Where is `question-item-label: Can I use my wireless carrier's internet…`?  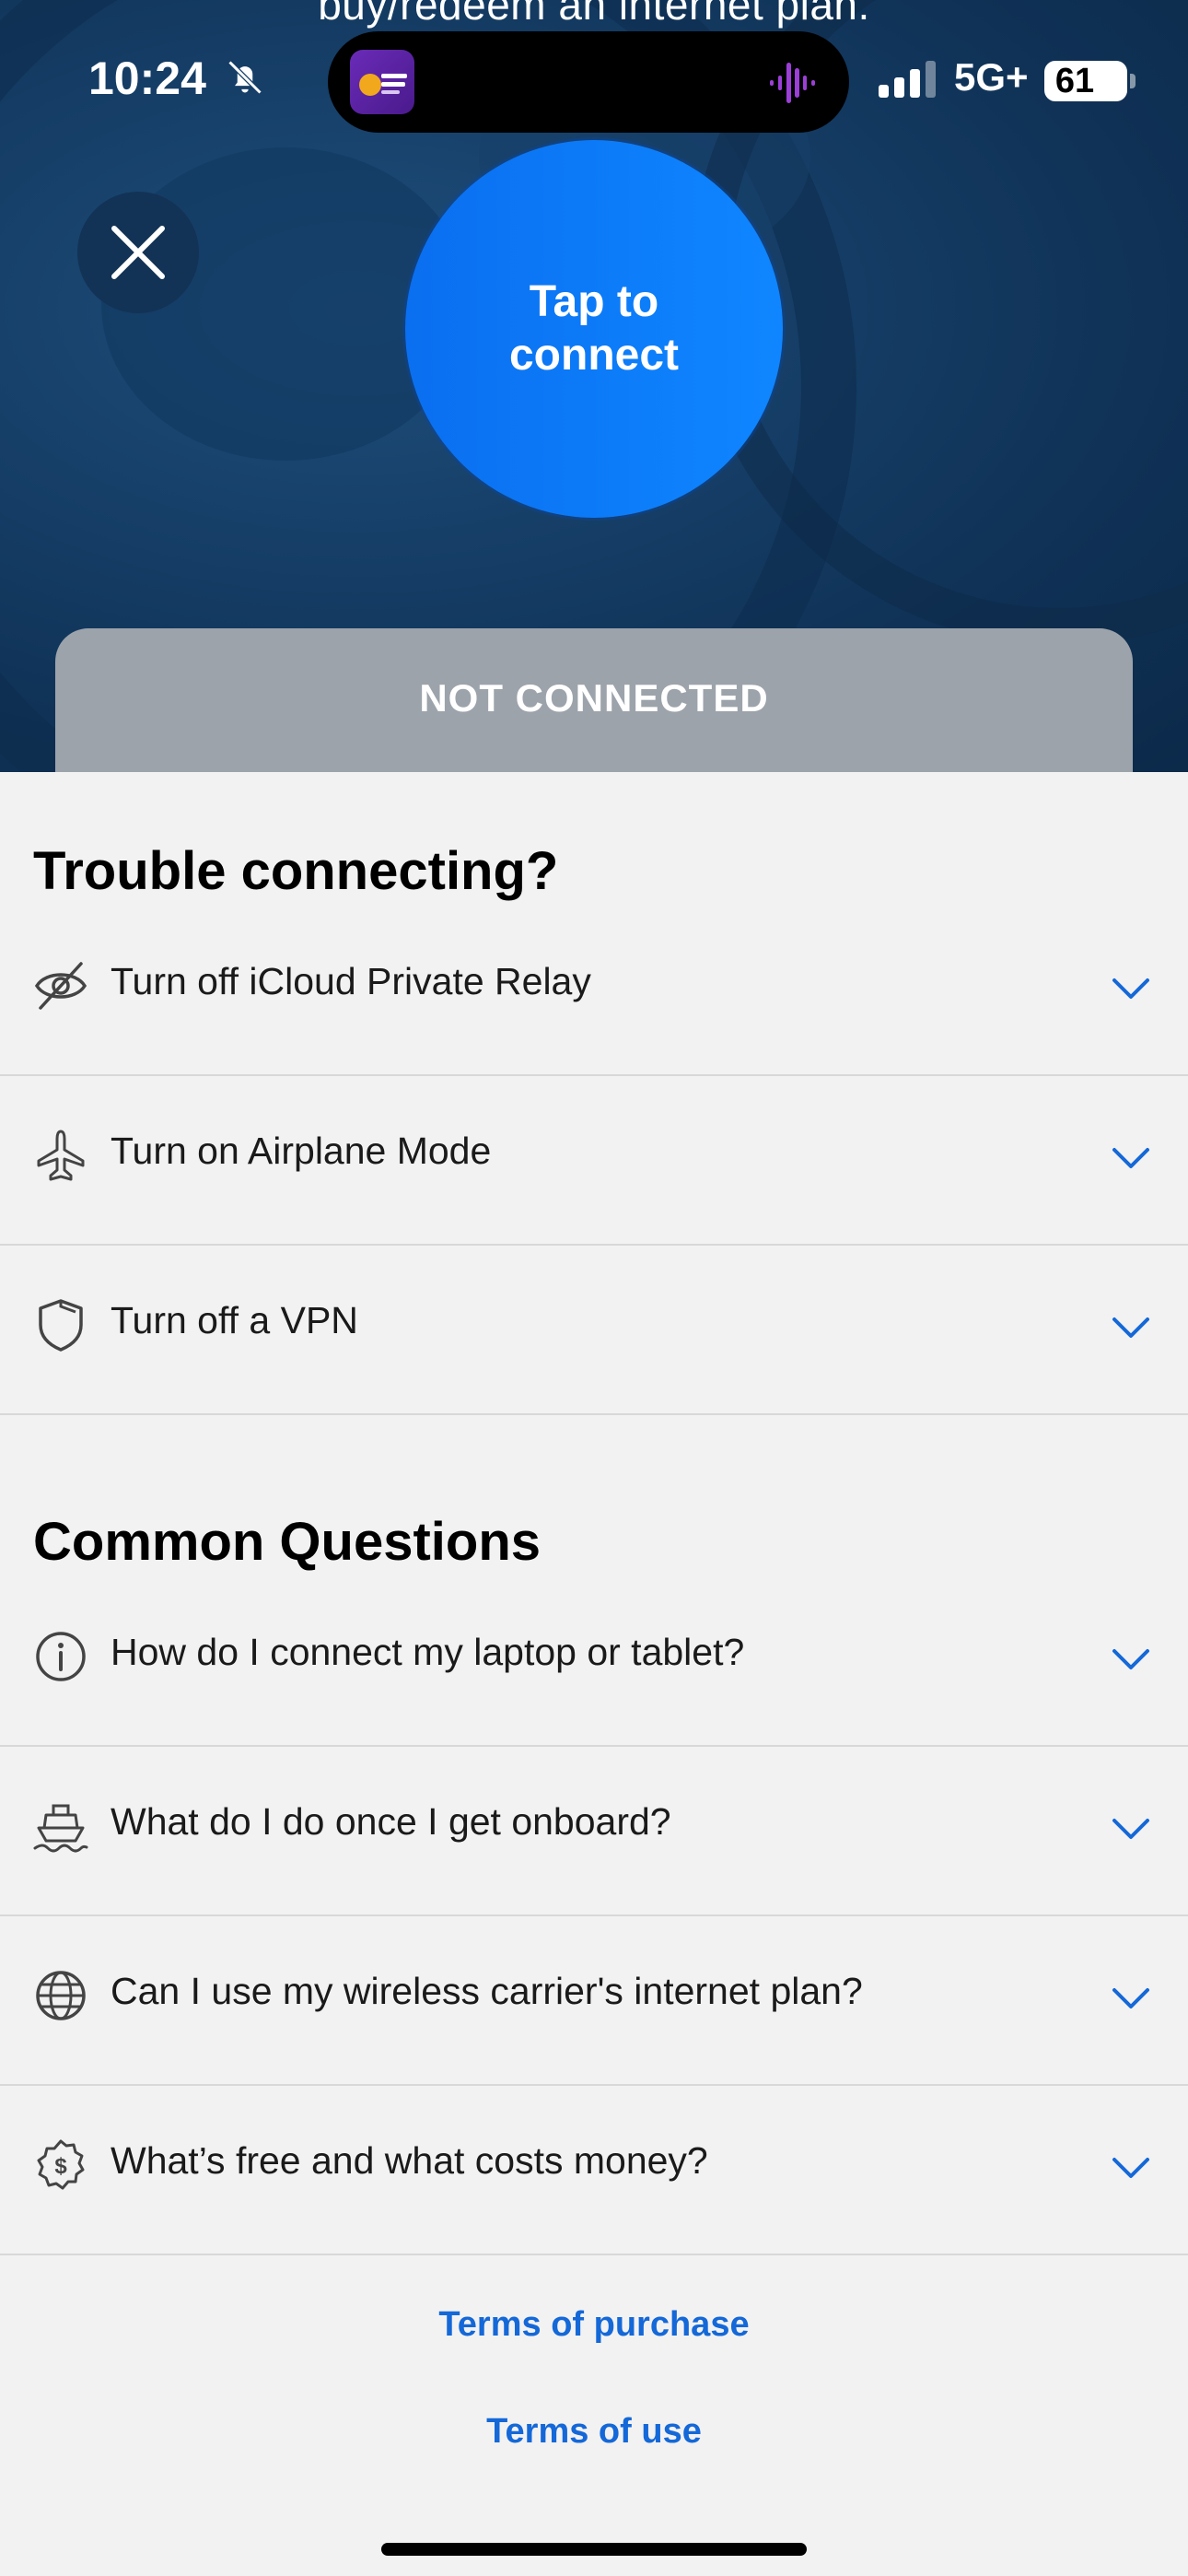 question-item-label: Can I use my wireless carrier's internet… is located at coordinates (487, 1991).